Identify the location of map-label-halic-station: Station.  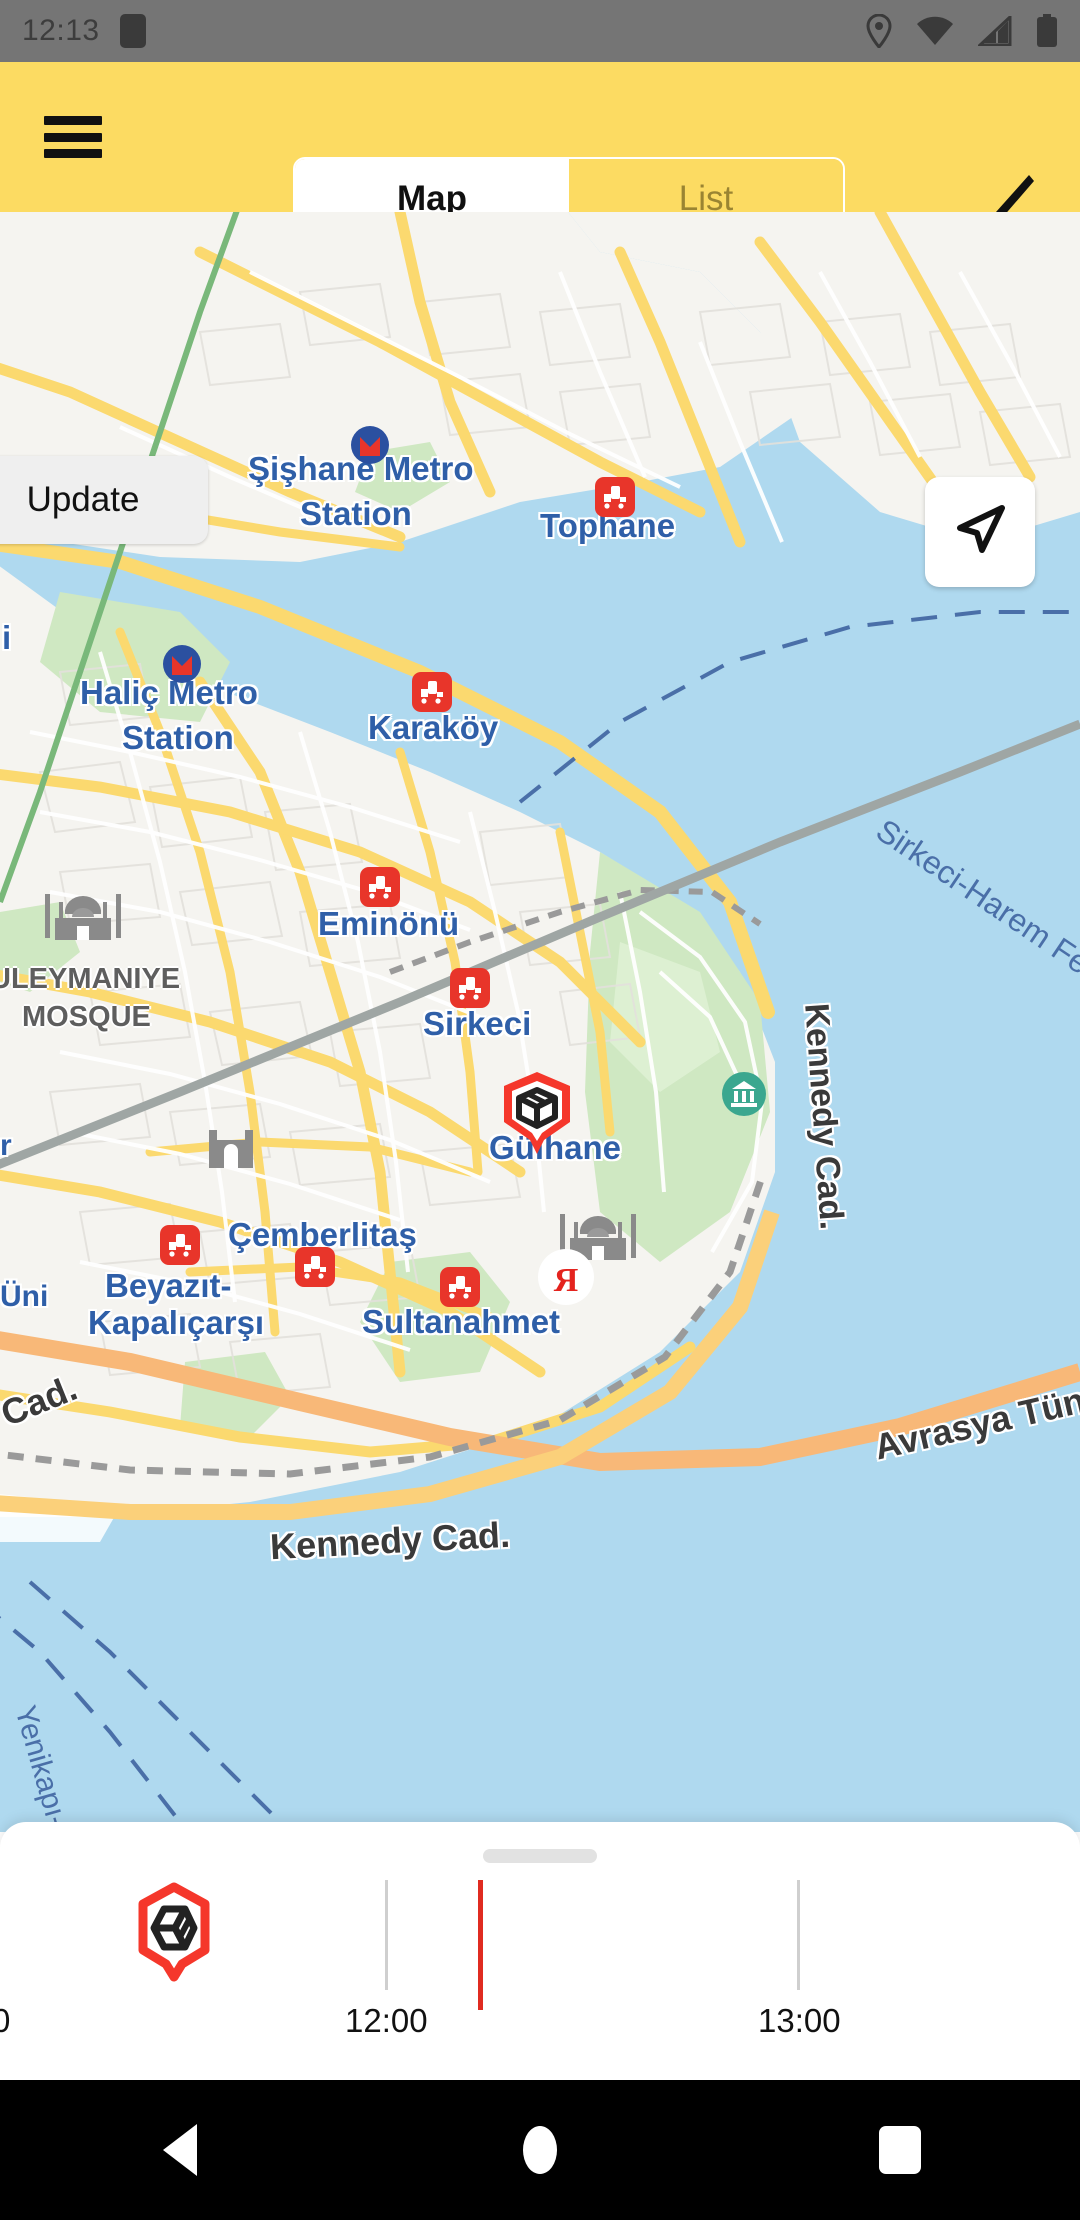
(178, 737).